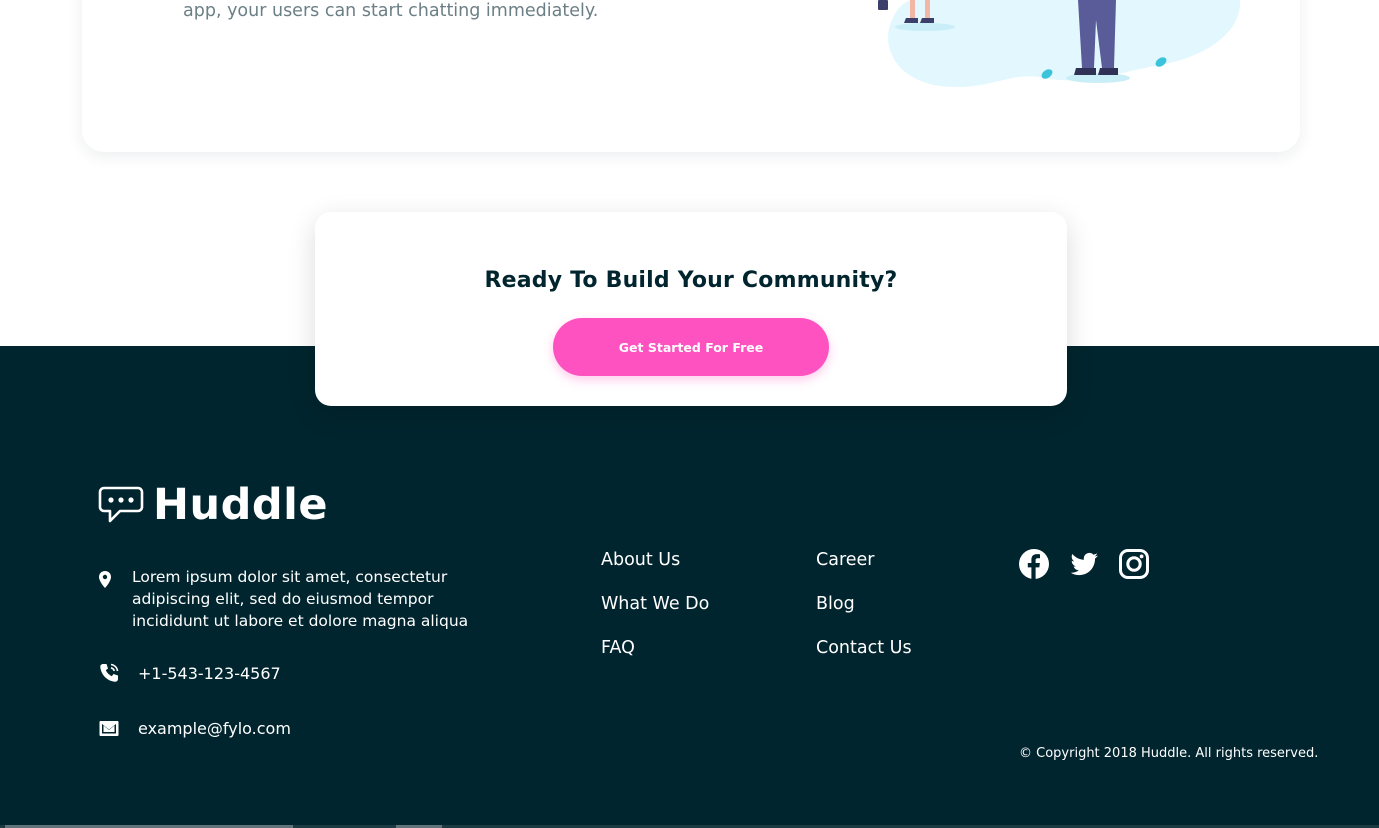  Describe the element at coordinates (1084, 564) in the screenshot. I see `twitter-icon` at that location.